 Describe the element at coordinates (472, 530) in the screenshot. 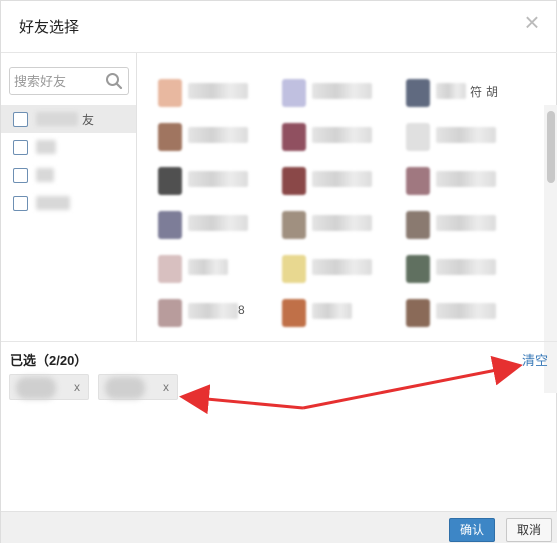

I see `confirm-button: 确认` at that location.